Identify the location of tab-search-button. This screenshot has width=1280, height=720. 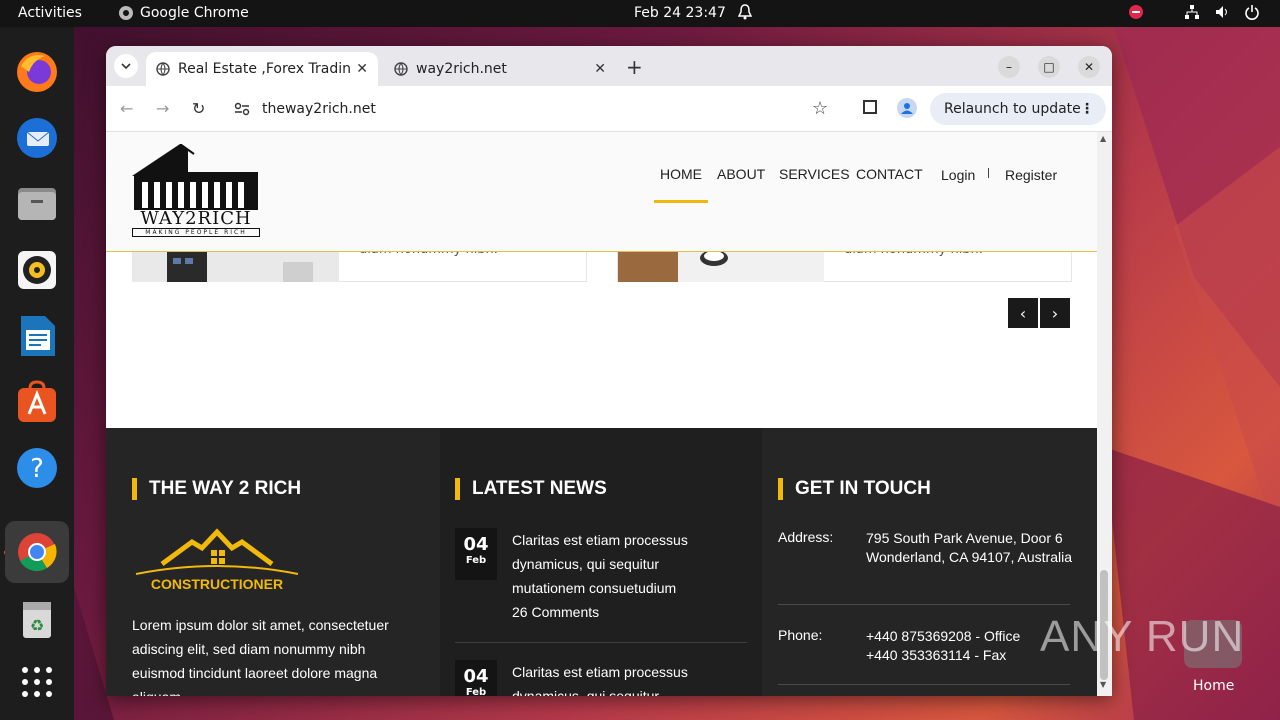
(126, 66).